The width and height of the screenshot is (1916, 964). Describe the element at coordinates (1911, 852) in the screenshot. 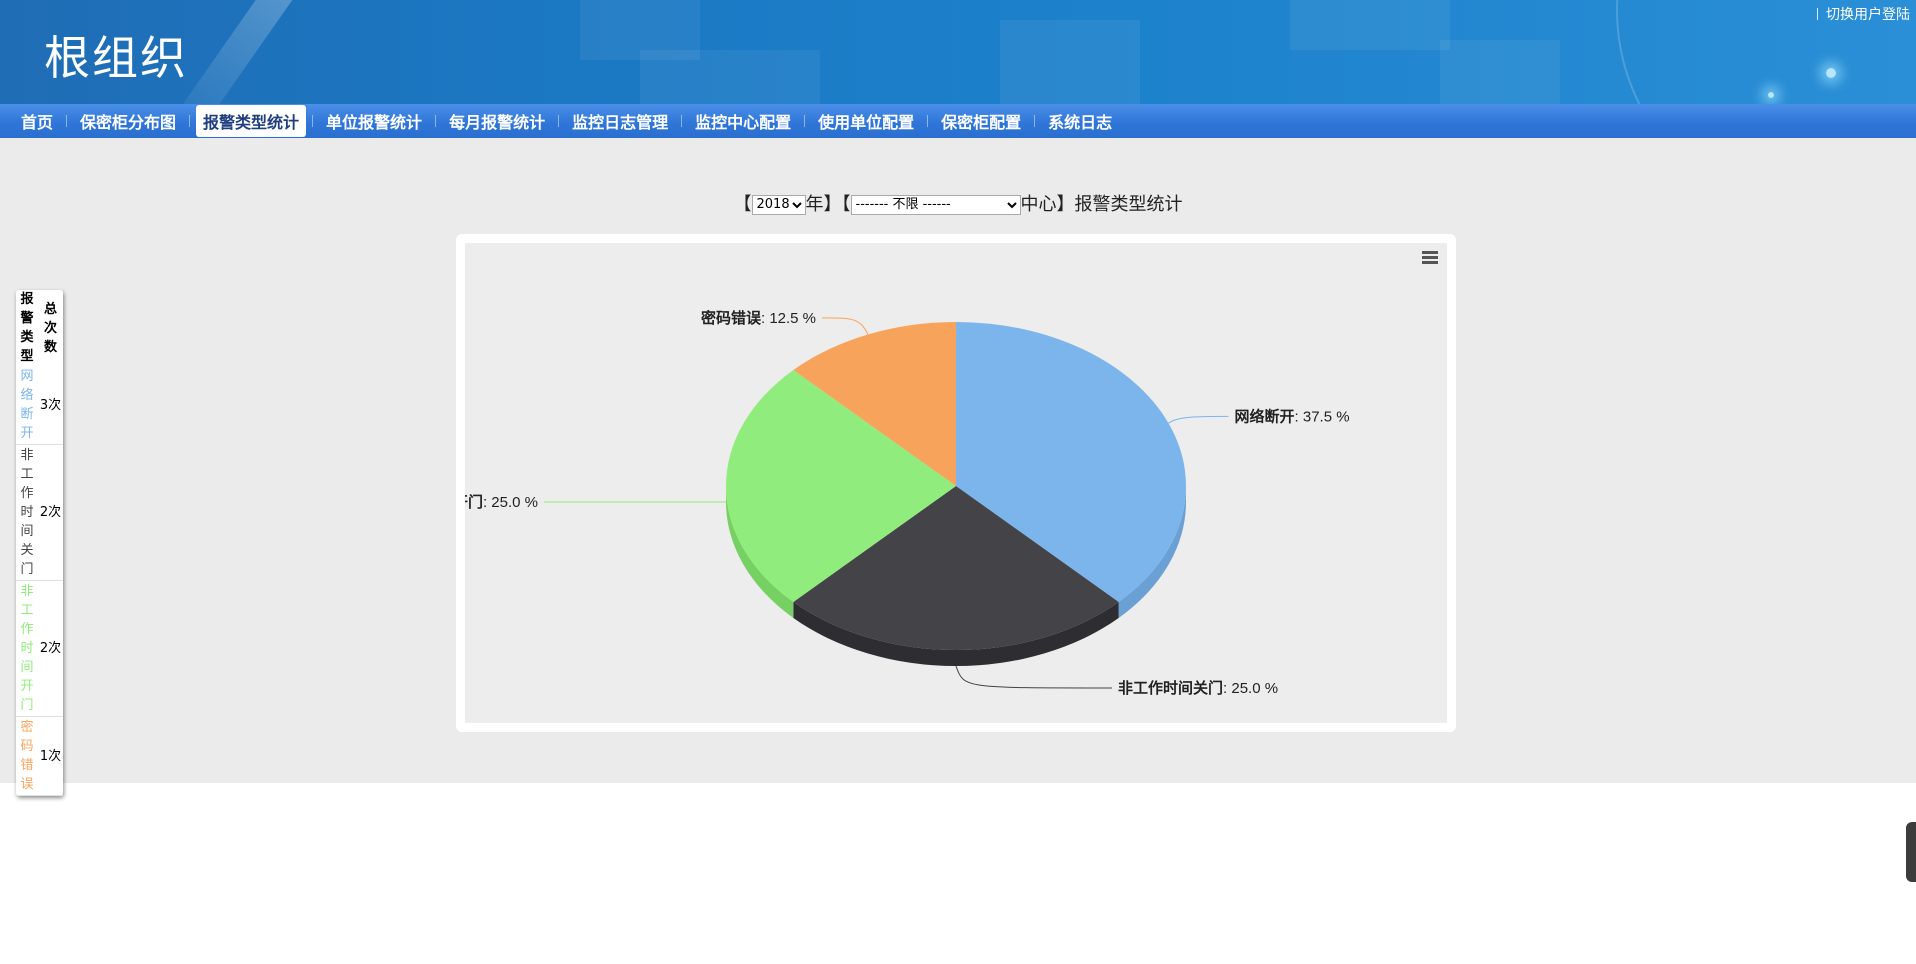

I see `scroll-handle` at that location.